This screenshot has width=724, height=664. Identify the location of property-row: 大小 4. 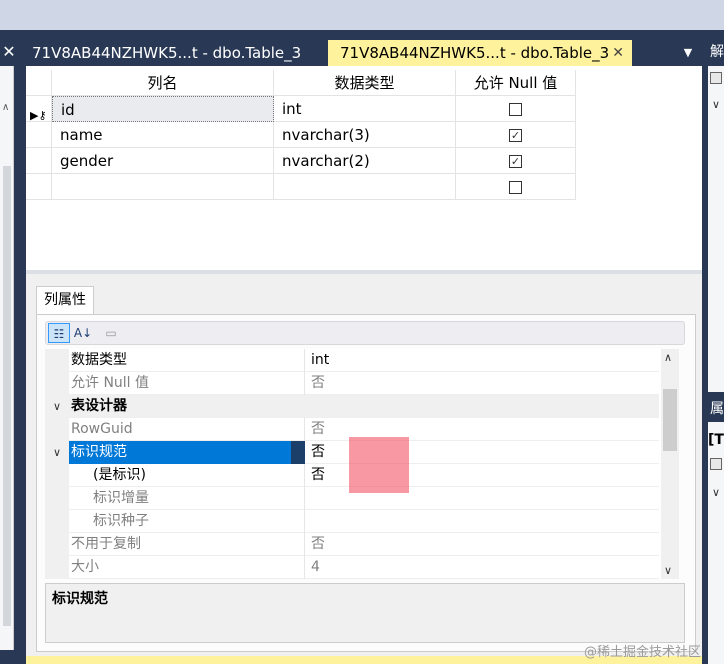
(352, 567).